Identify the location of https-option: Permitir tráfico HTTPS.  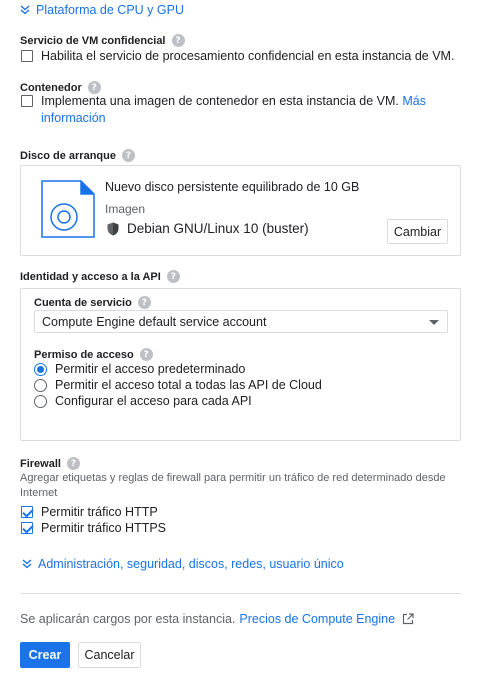
(93, 528).